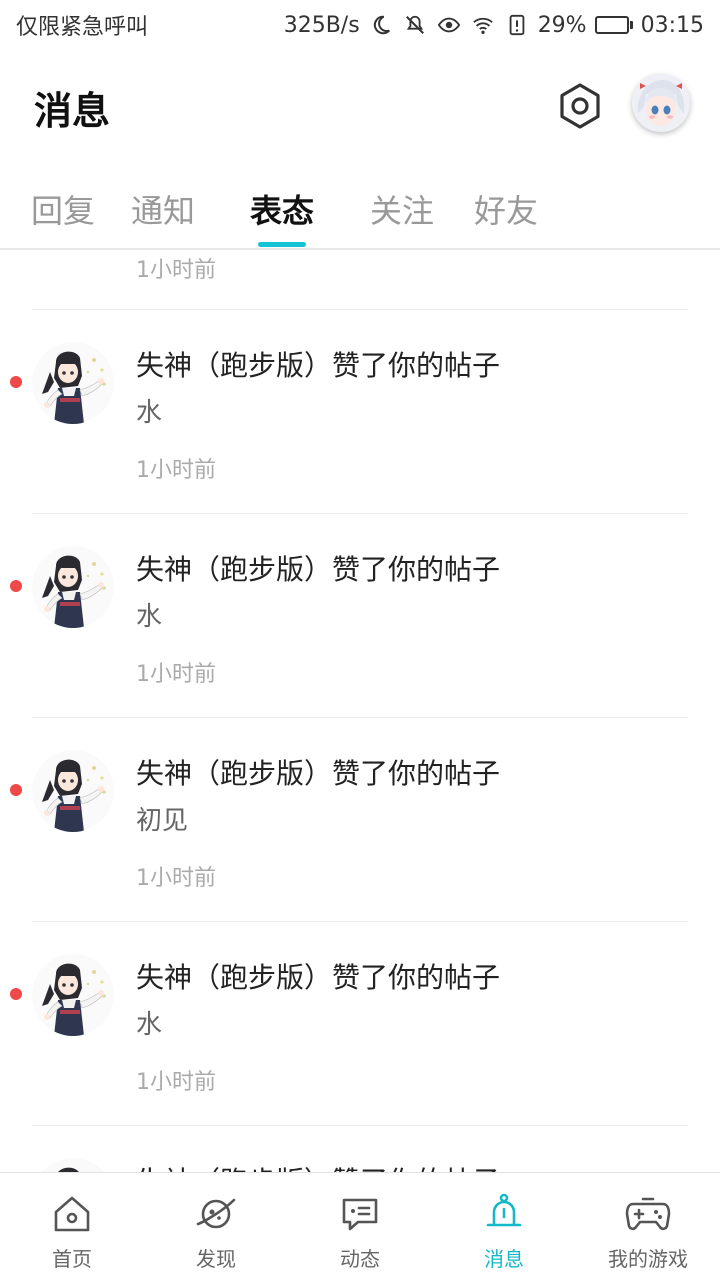 This screenshot has width=720, height=1280. I want to click on nav-home: 首页, so click(72, 1226).